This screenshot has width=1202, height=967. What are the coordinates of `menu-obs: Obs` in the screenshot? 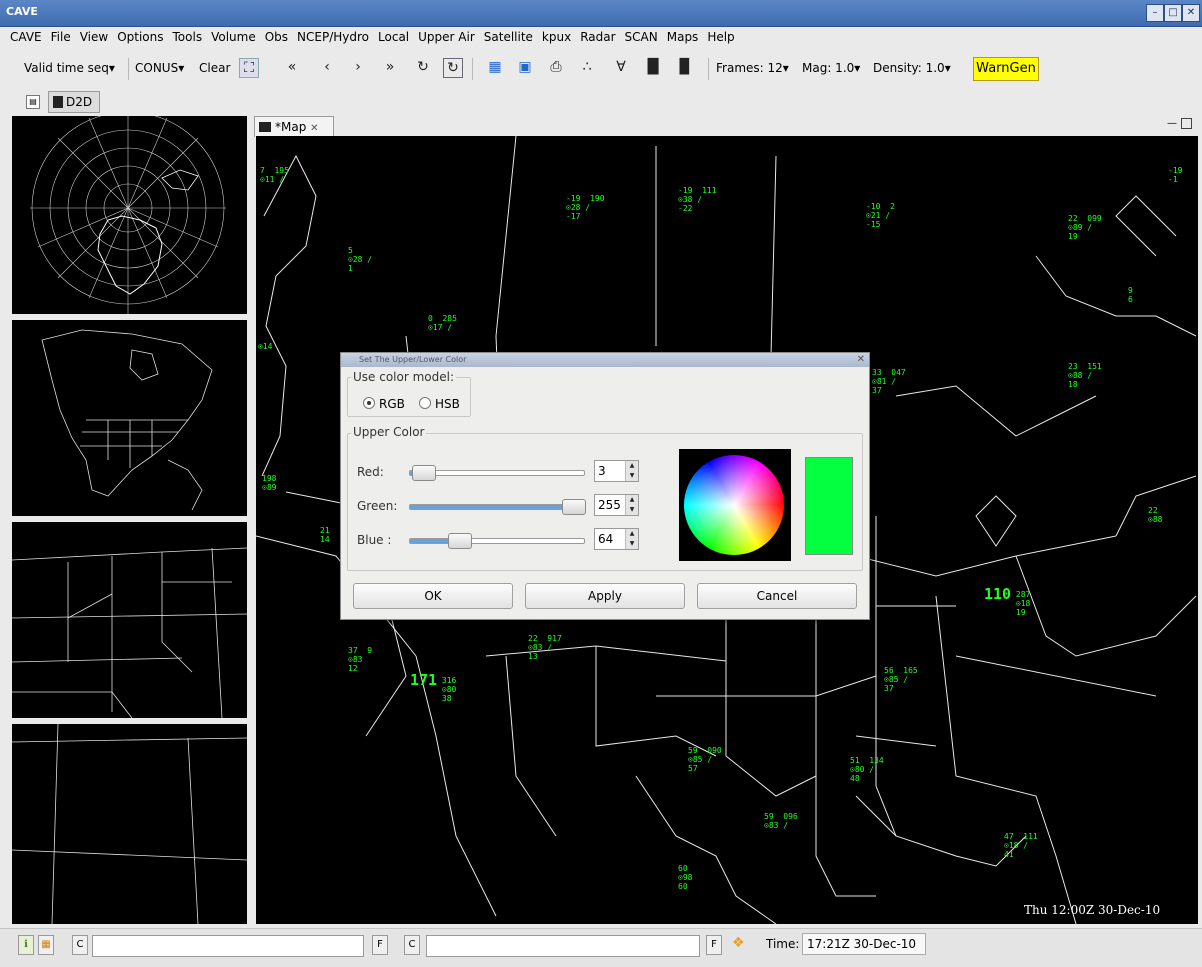 It's located at (276, 37).